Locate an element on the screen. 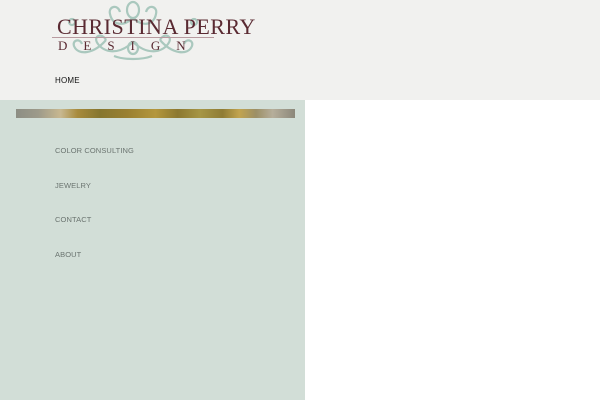 Image resolution: width=600 pixels, height=400 pixels. site-logo: CHRISTINA PERRY DESIGN is located at coordinates (153, 31).